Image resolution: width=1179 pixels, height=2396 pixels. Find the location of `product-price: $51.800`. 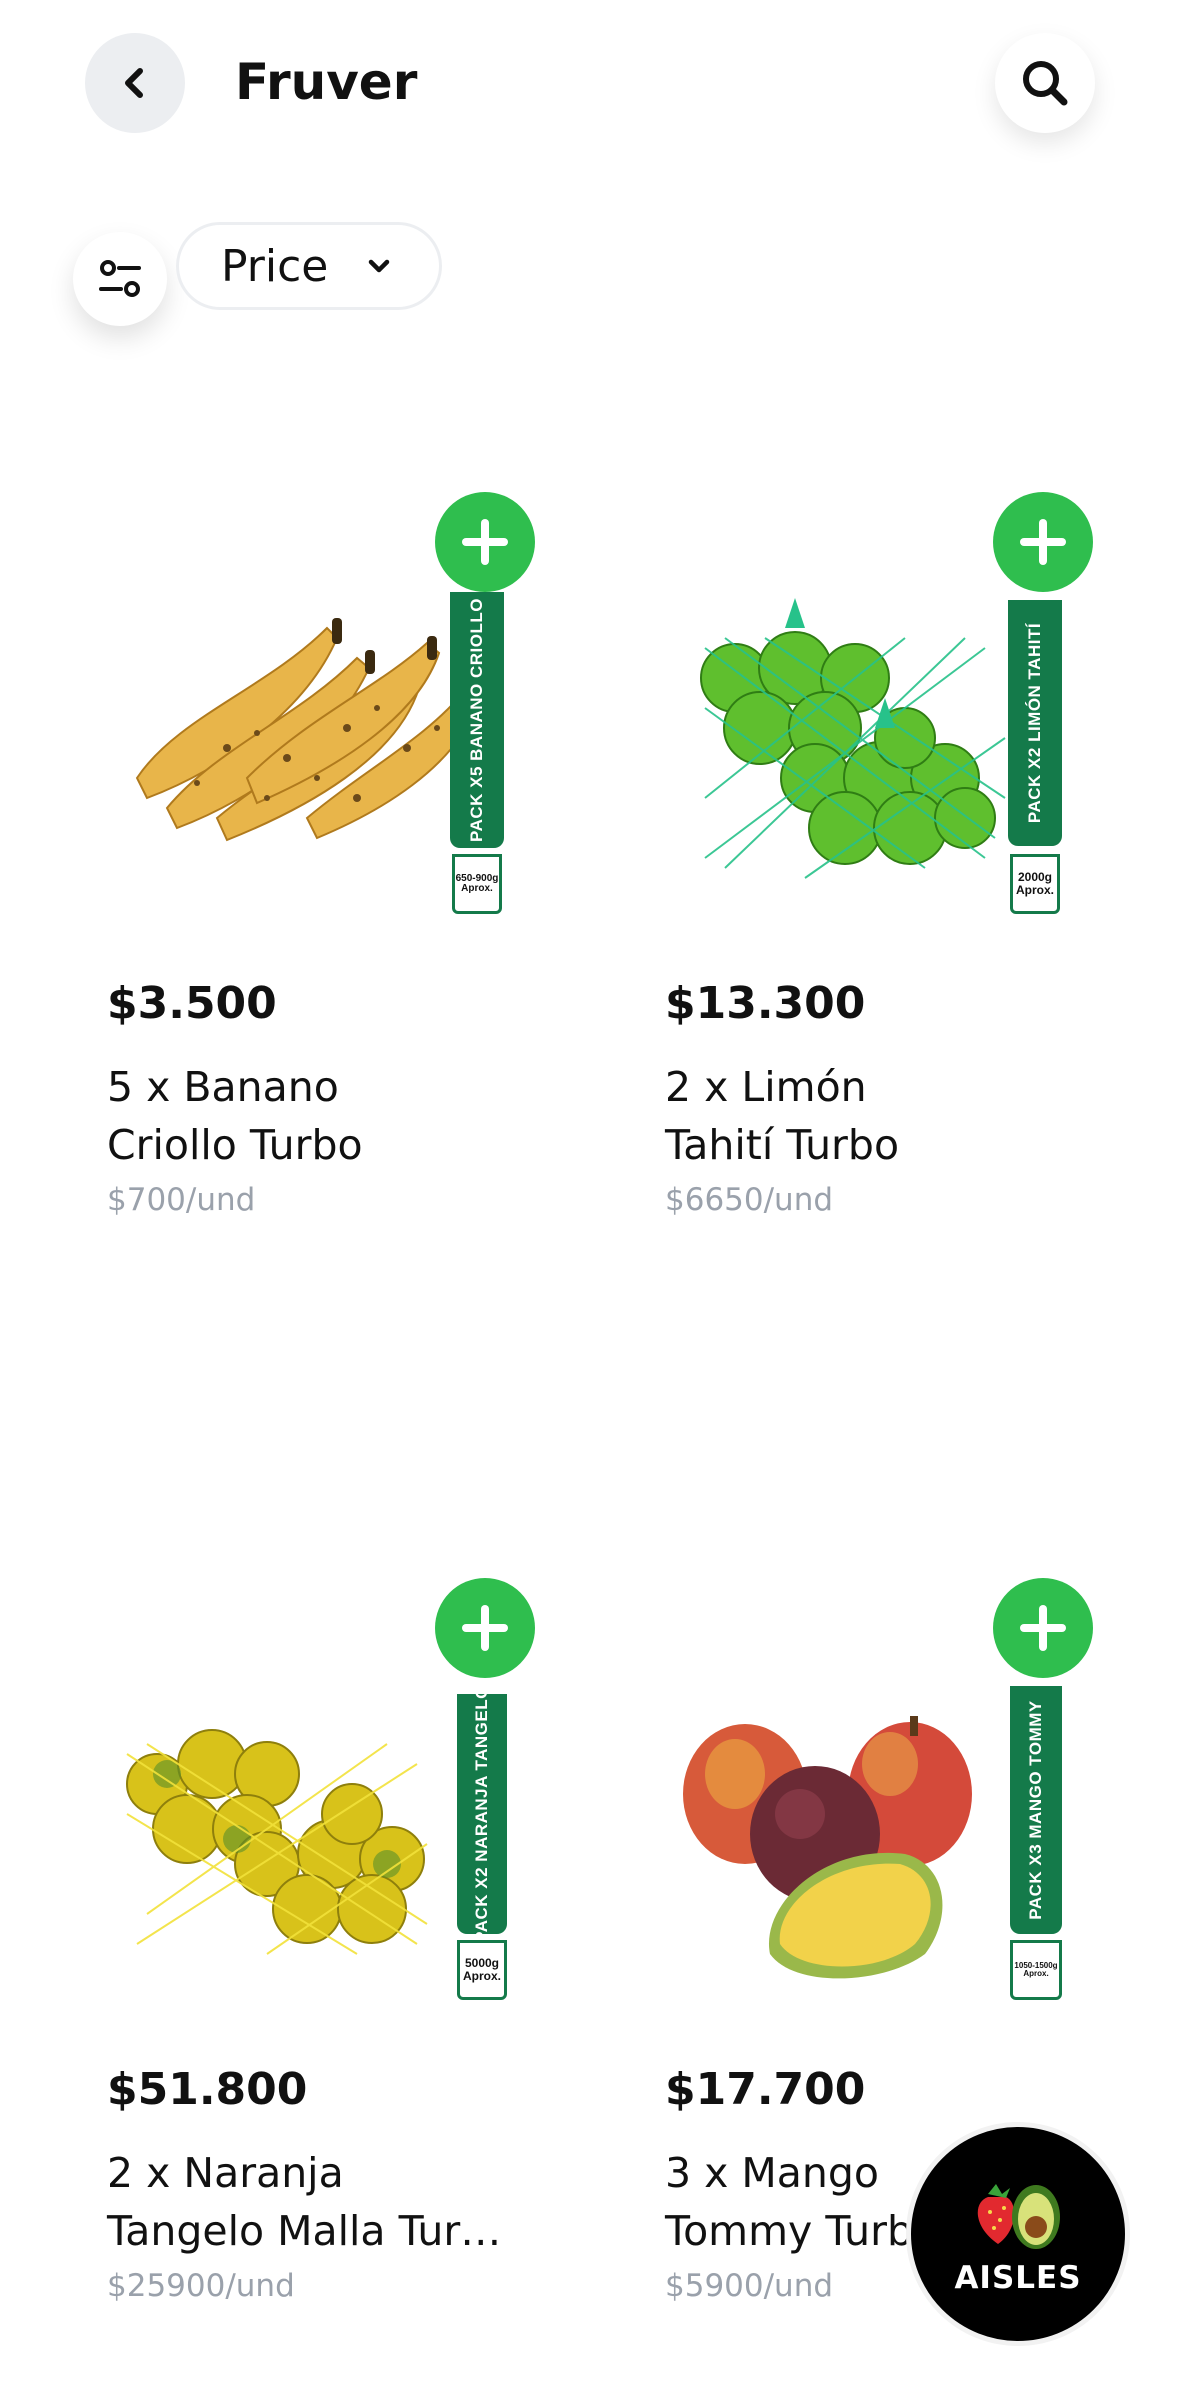

product-price: $51.800 is located at coordinates (207, 2089).